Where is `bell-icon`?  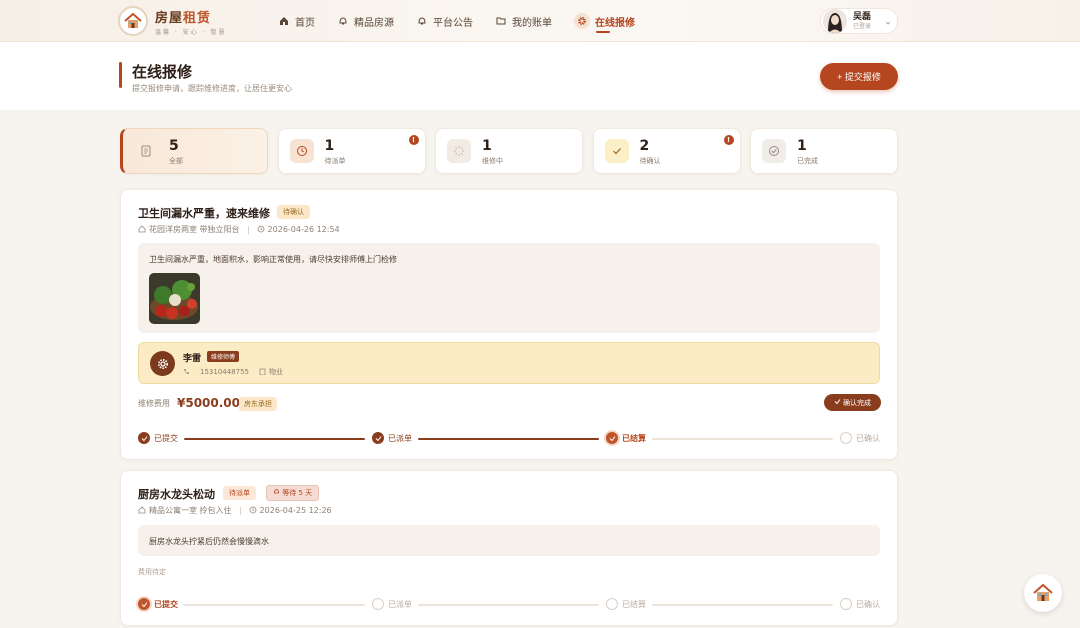
bell-icon is located at coordinates (277, 493).